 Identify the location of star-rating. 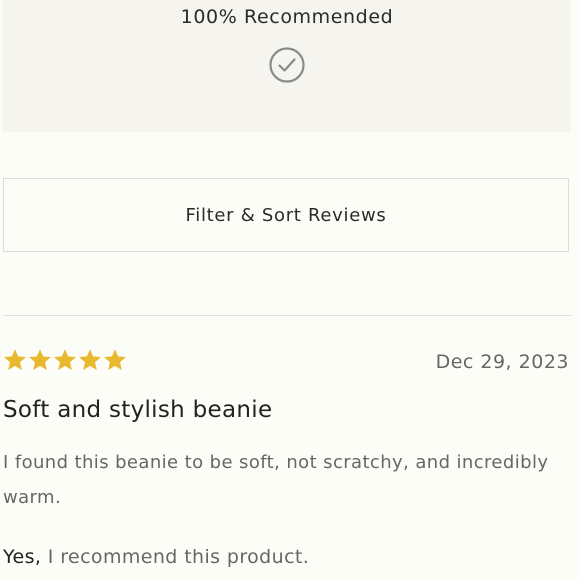
(65, 363).